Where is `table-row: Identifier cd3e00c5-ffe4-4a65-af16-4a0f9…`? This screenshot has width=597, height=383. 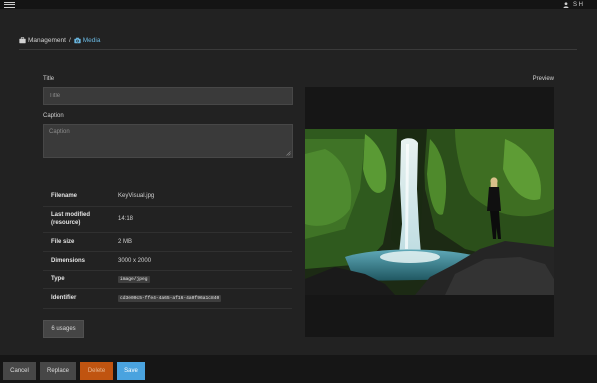
table-row: Identifier cd3e00c5-ffe4-4a65-af16-4a0f9… is located at coordinates (167, 298).